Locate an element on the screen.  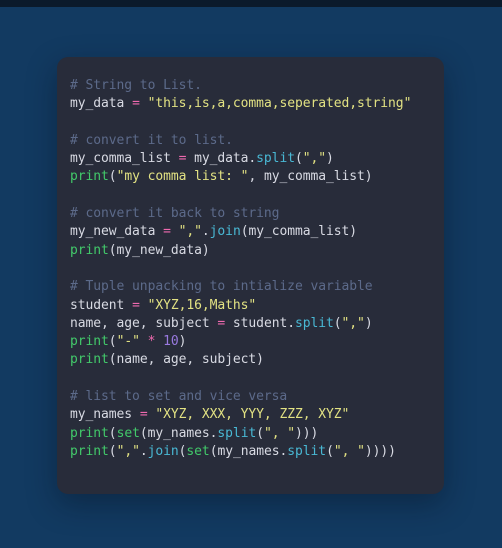
code-line: print(name, age, subject) is located at coordinates (254, 360).